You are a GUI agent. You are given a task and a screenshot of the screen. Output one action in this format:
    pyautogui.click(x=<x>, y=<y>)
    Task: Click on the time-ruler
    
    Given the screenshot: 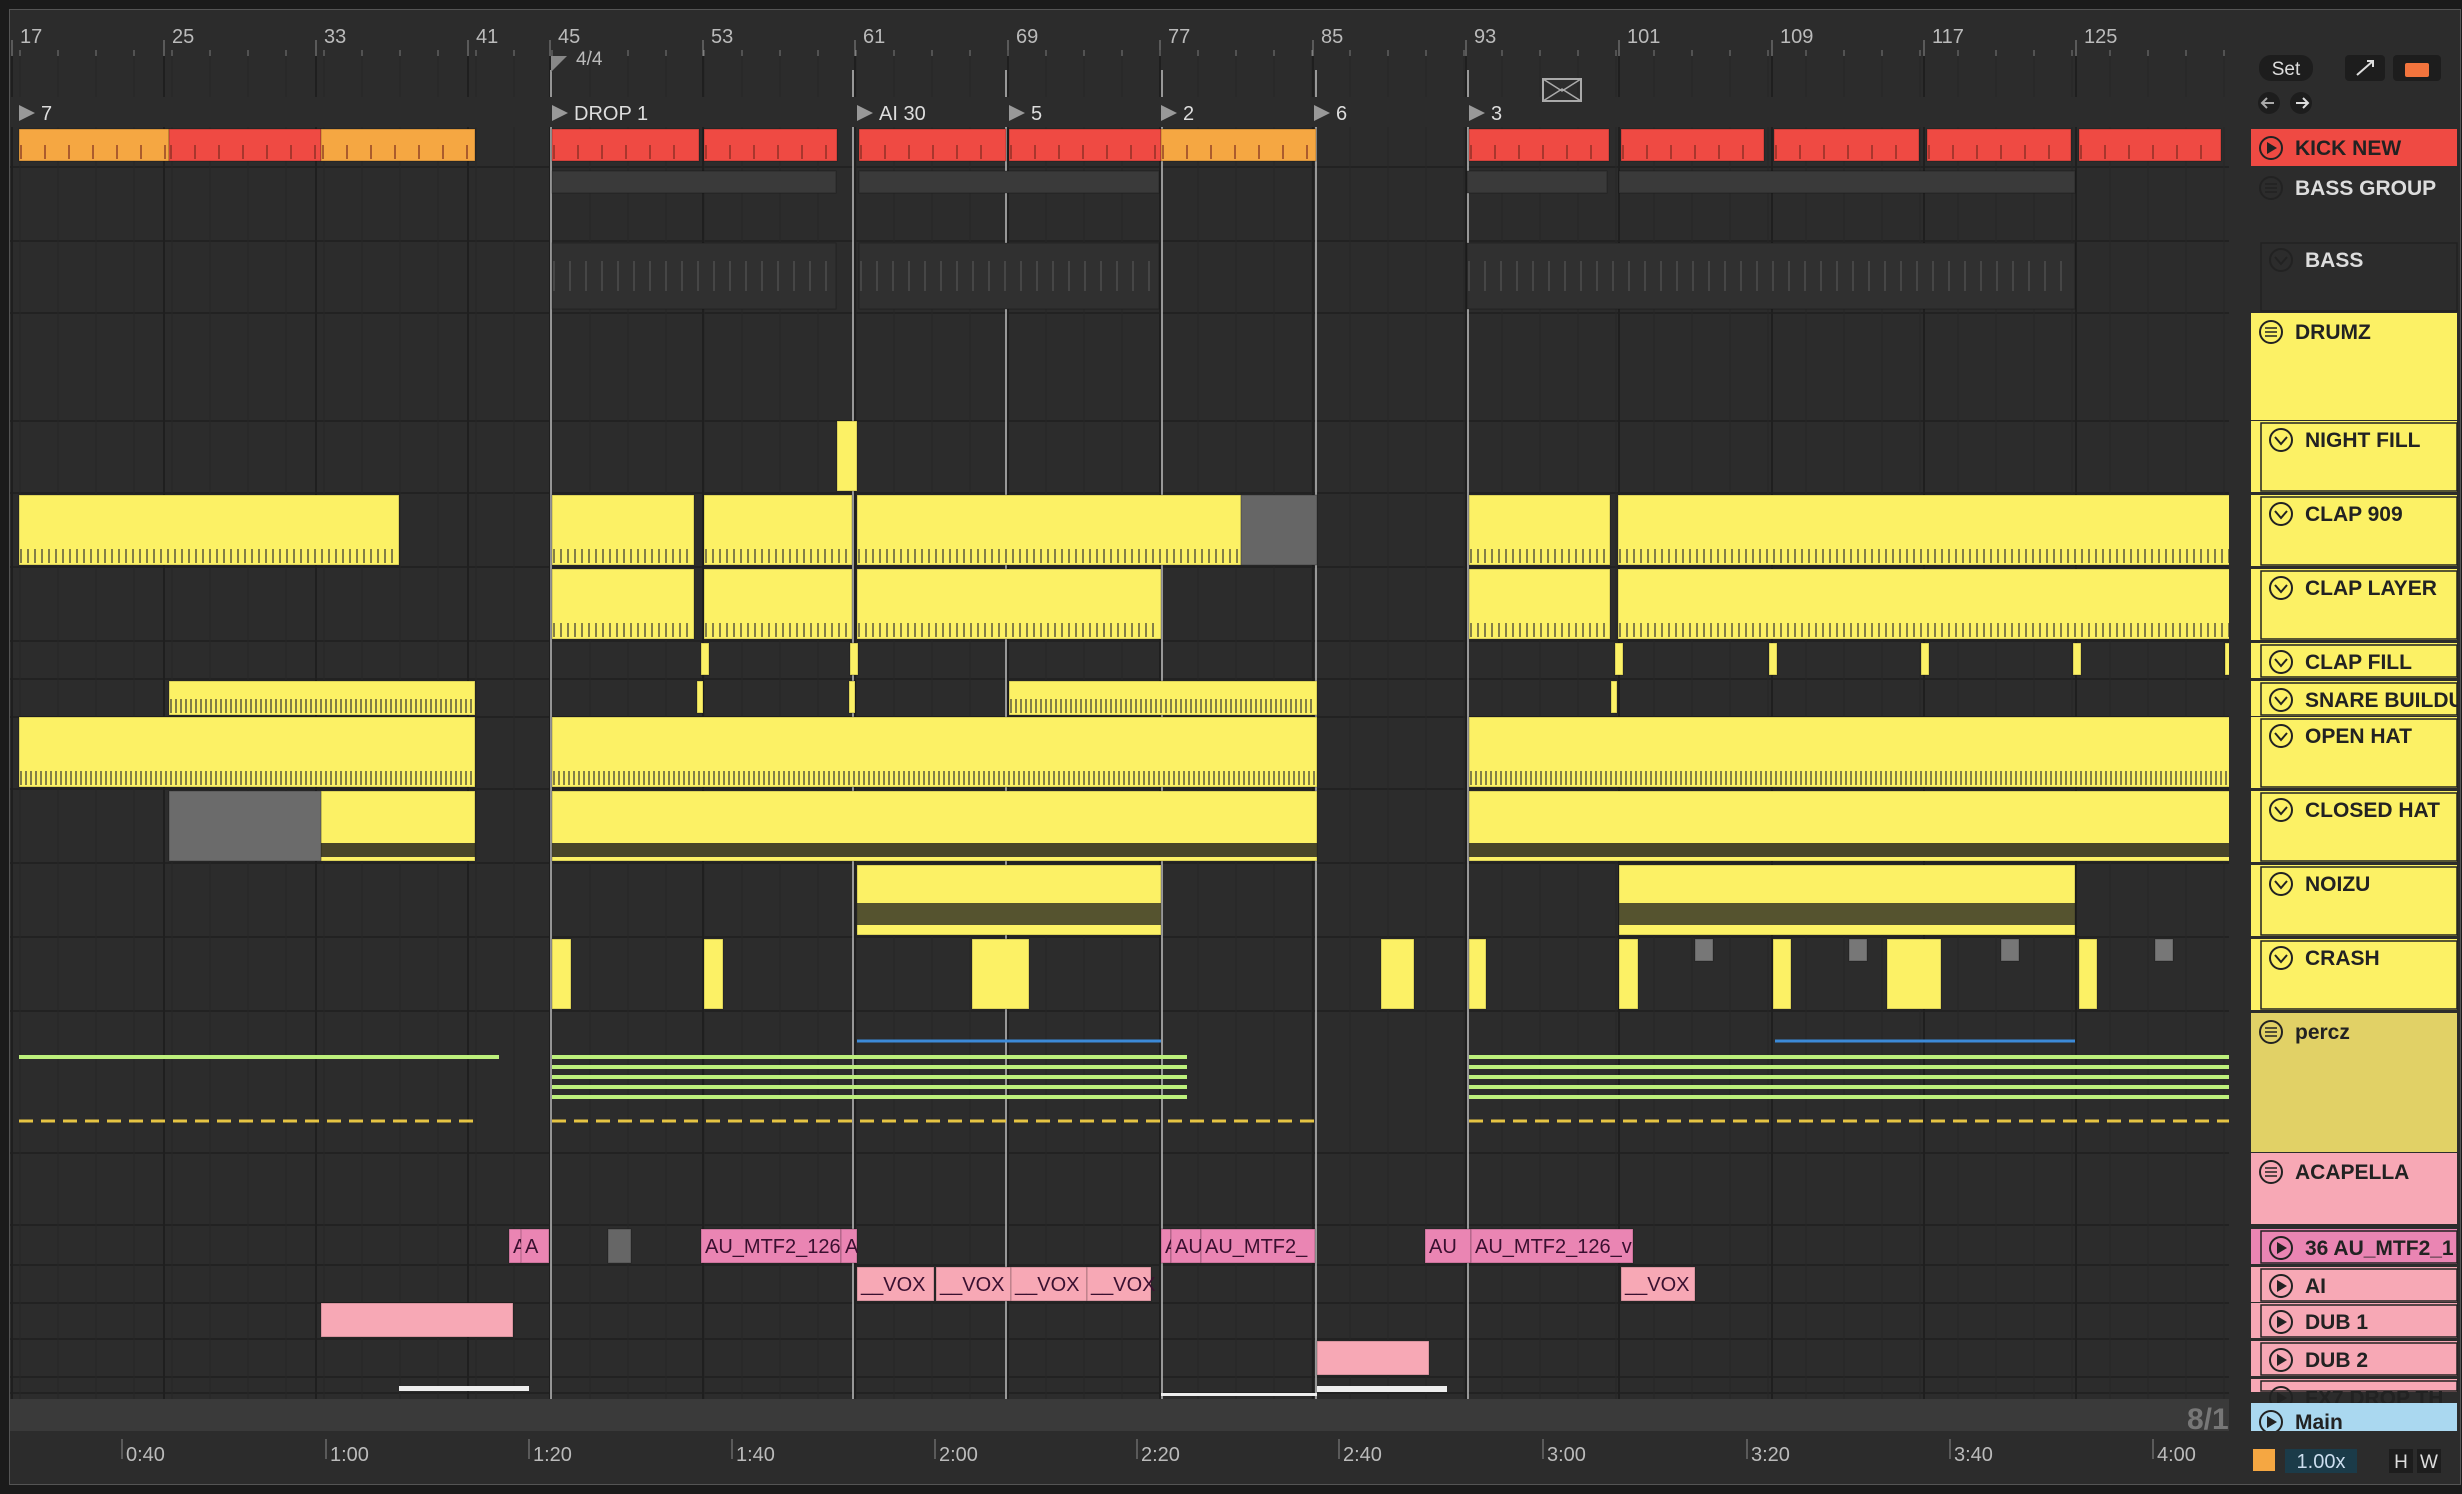 What is the action you would take?
    pyautogui.click(x=1234, y=1453)
    